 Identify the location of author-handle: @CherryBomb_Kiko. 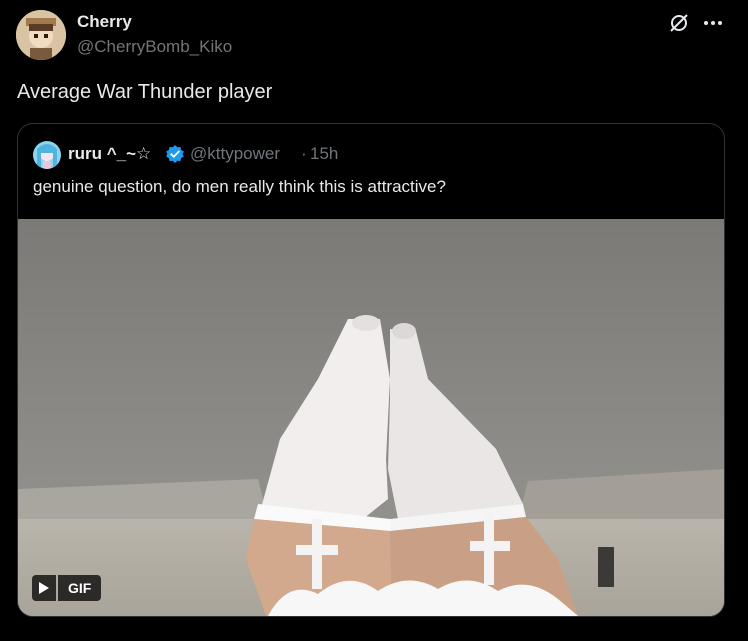
(154, 47).